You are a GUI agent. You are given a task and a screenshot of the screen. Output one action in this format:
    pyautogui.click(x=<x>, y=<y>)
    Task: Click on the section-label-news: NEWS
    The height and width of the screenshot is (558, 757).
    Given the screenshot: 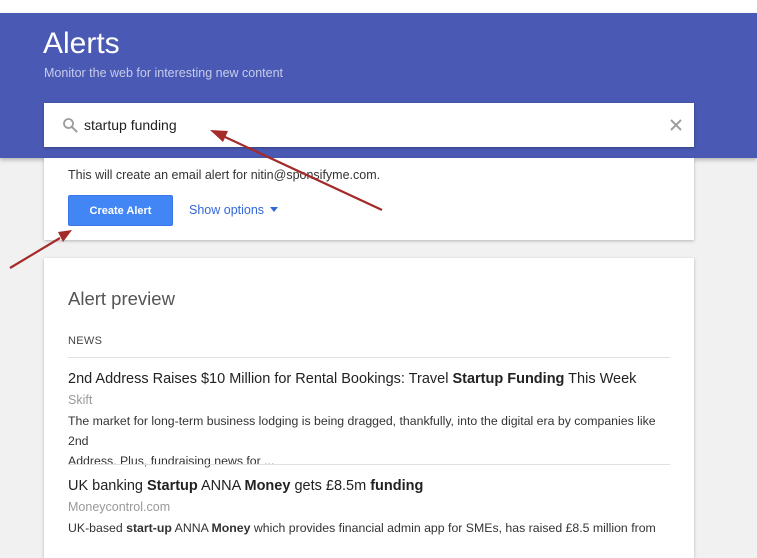 What is the action you would take?
    pyautogui.click(x=85, y=341)
    